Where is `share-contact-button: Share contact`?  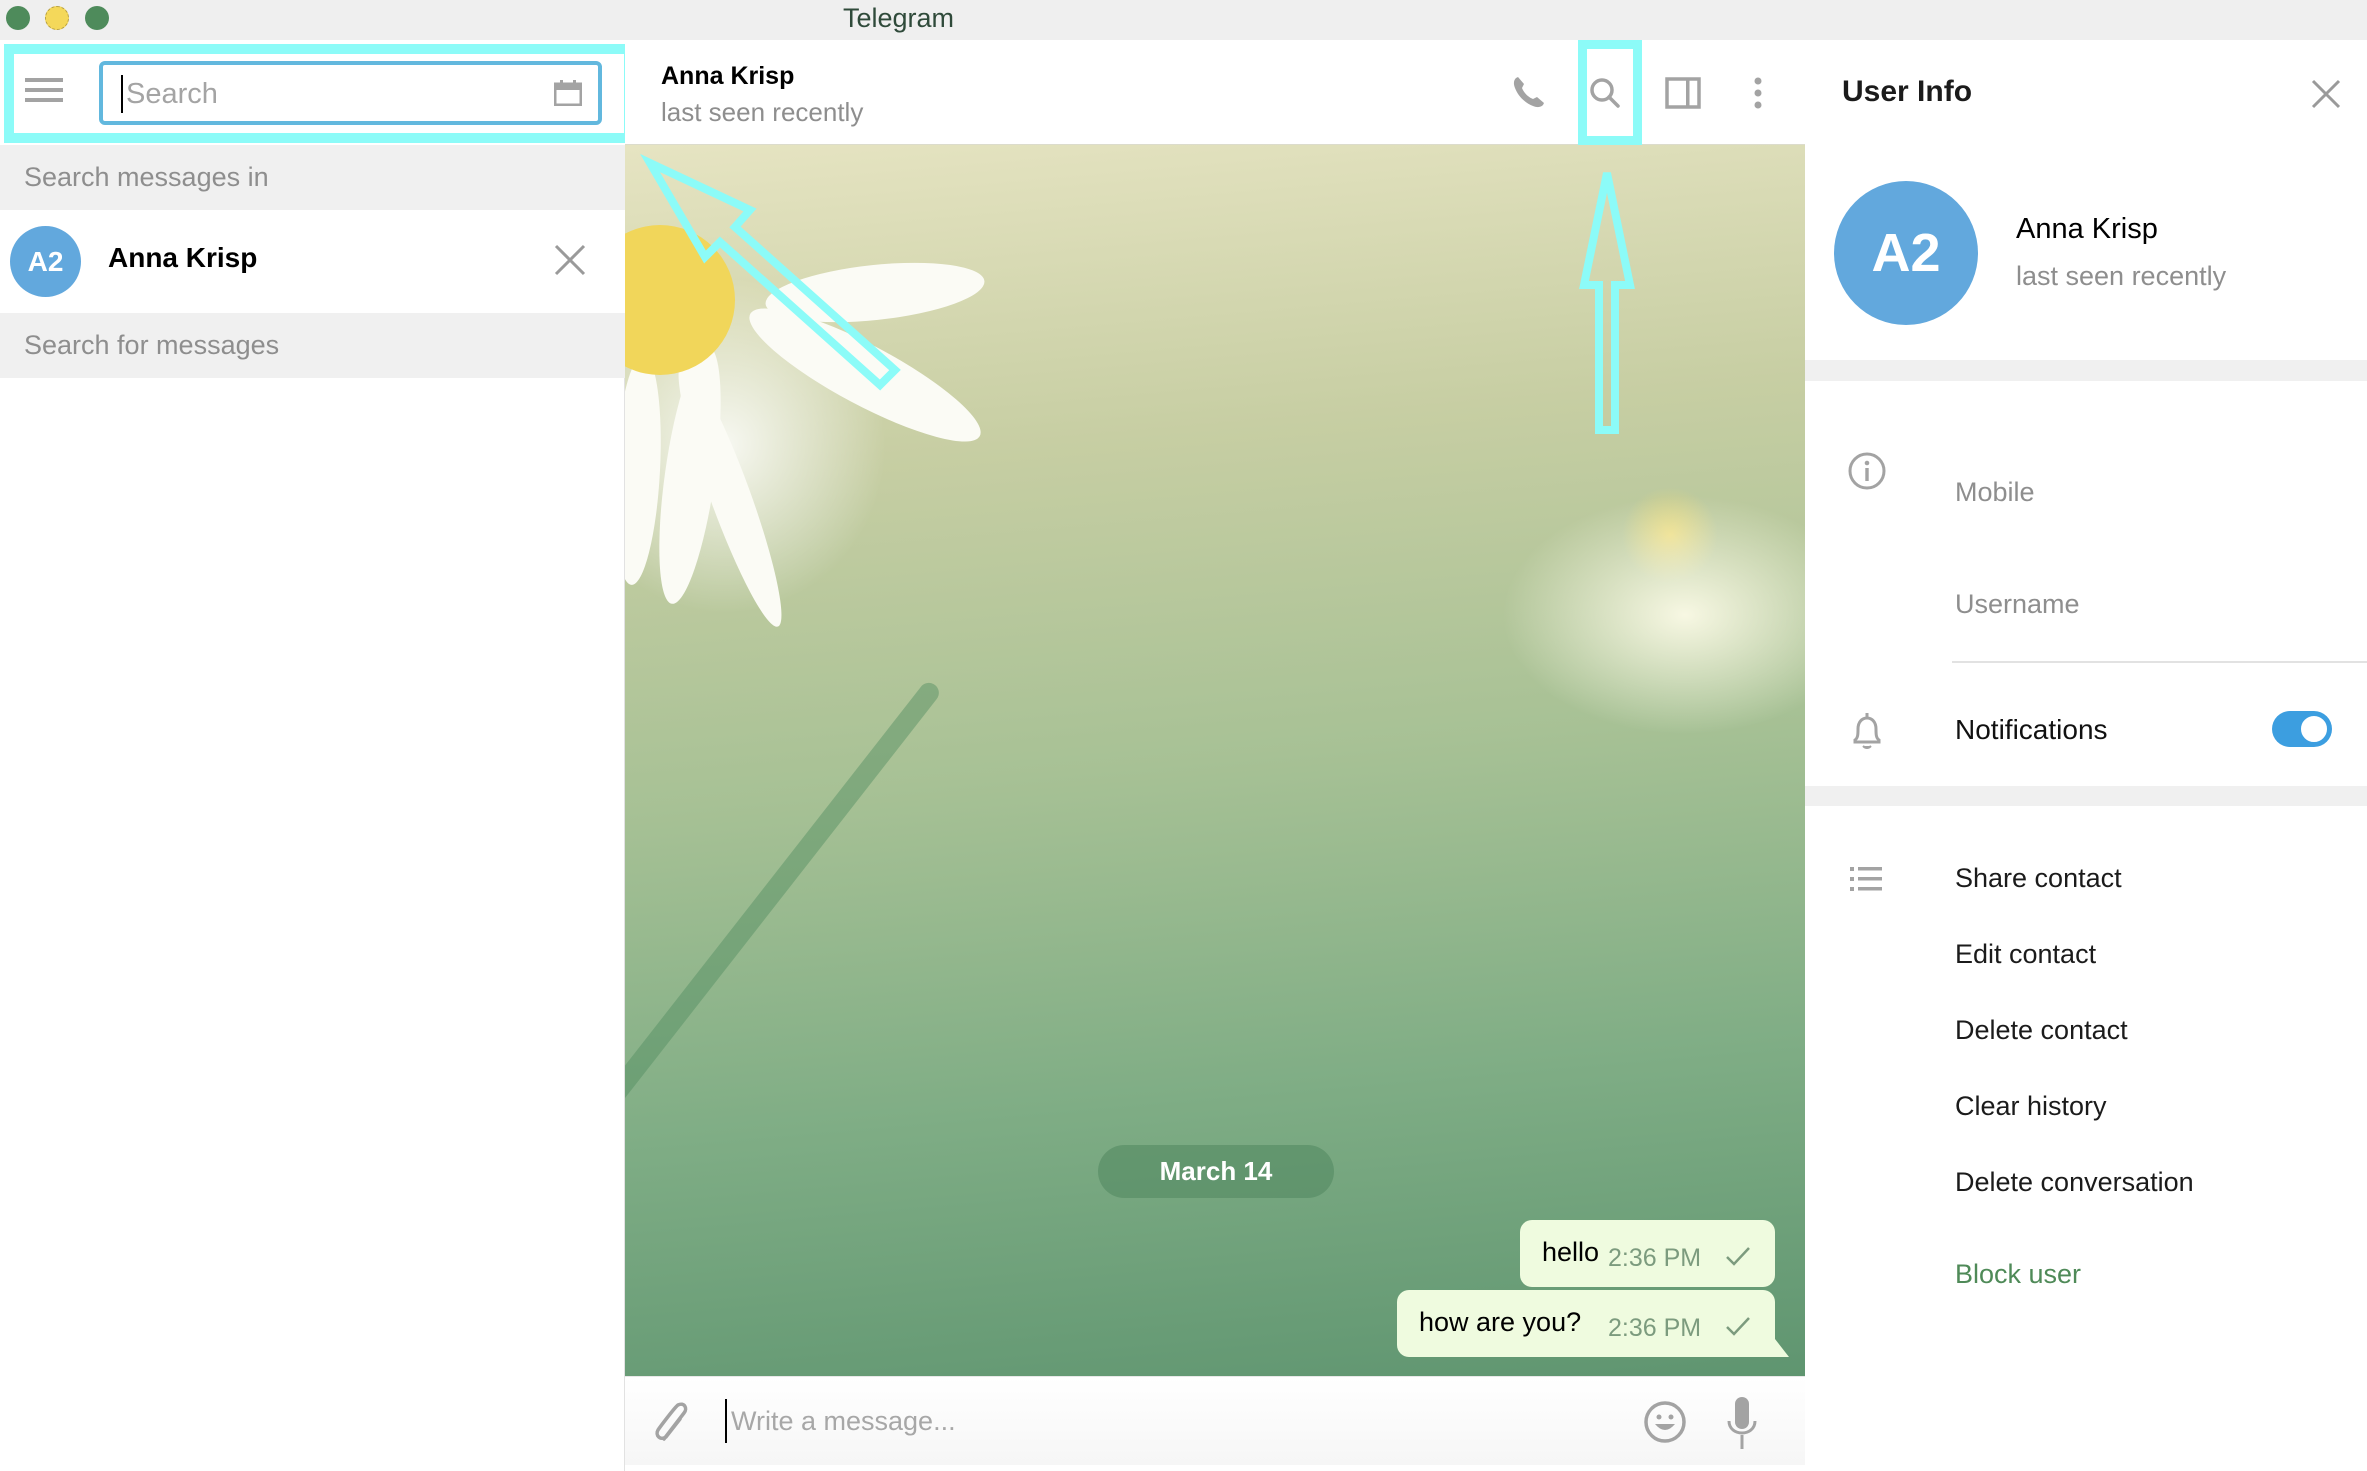
share-contact-button: Share contact is located at coordinates (2038, 878).